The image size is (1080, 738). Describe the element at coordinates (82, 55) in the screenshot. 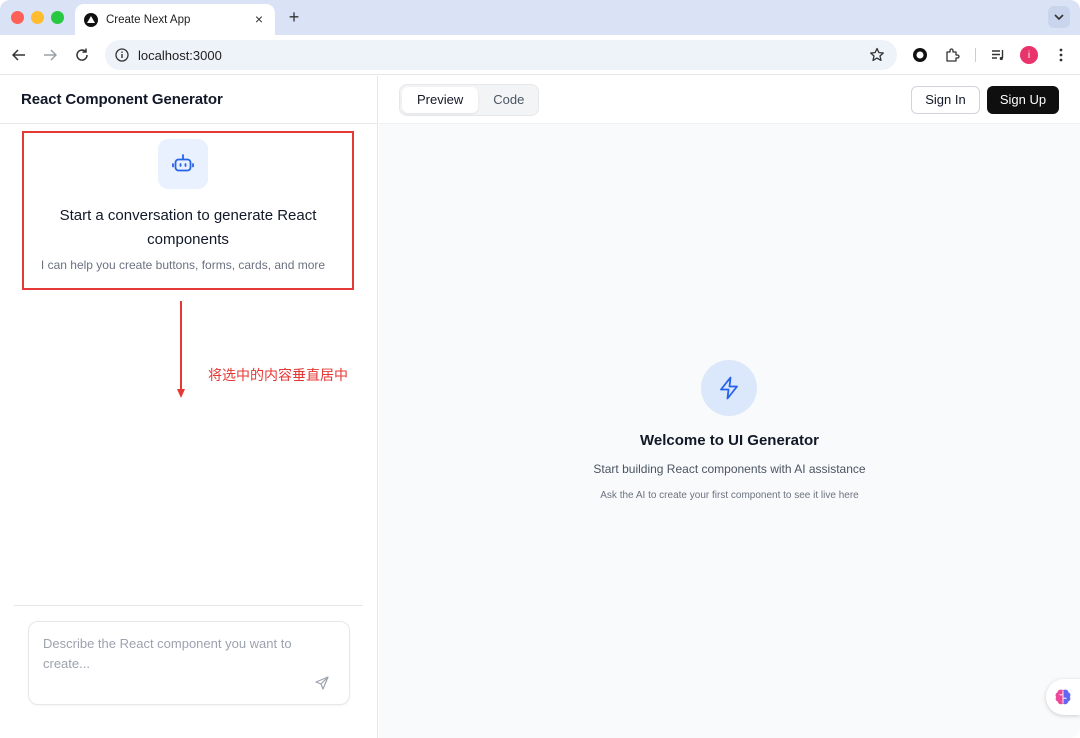

I see `reload-icon` at that location.